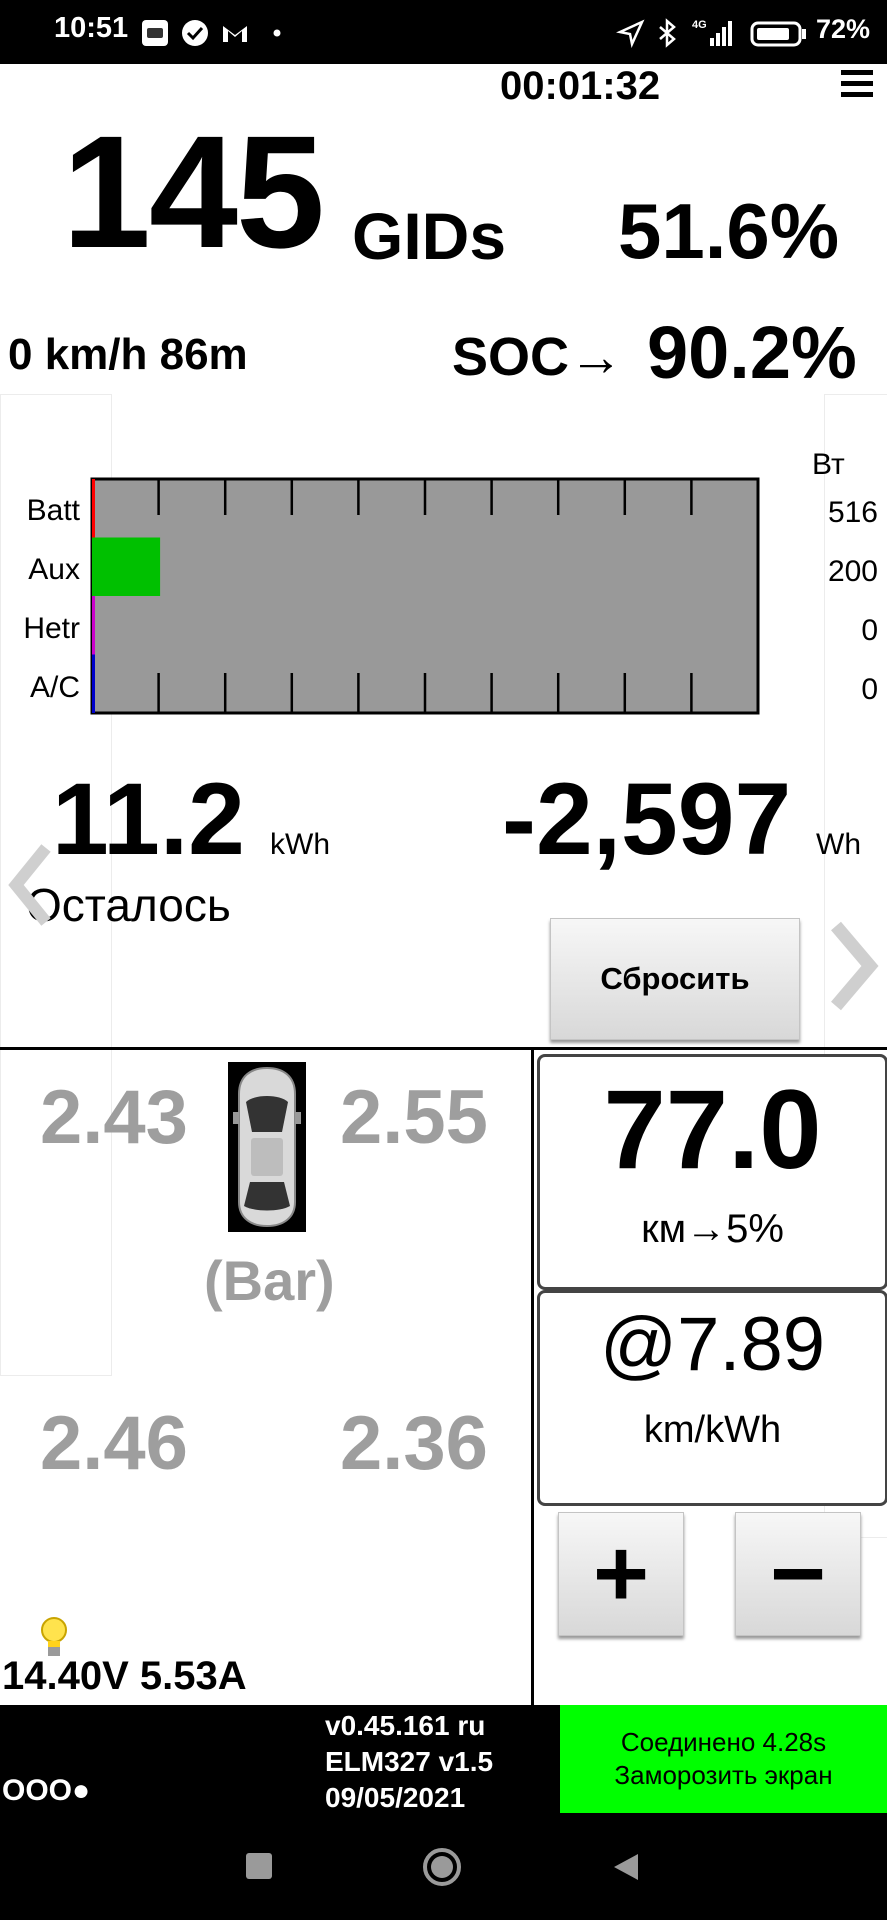 This screenshot has height=1920, width=887. Describe the element at coordinates (778, 34) in the screenshot. I see `battery-icon` at that location.